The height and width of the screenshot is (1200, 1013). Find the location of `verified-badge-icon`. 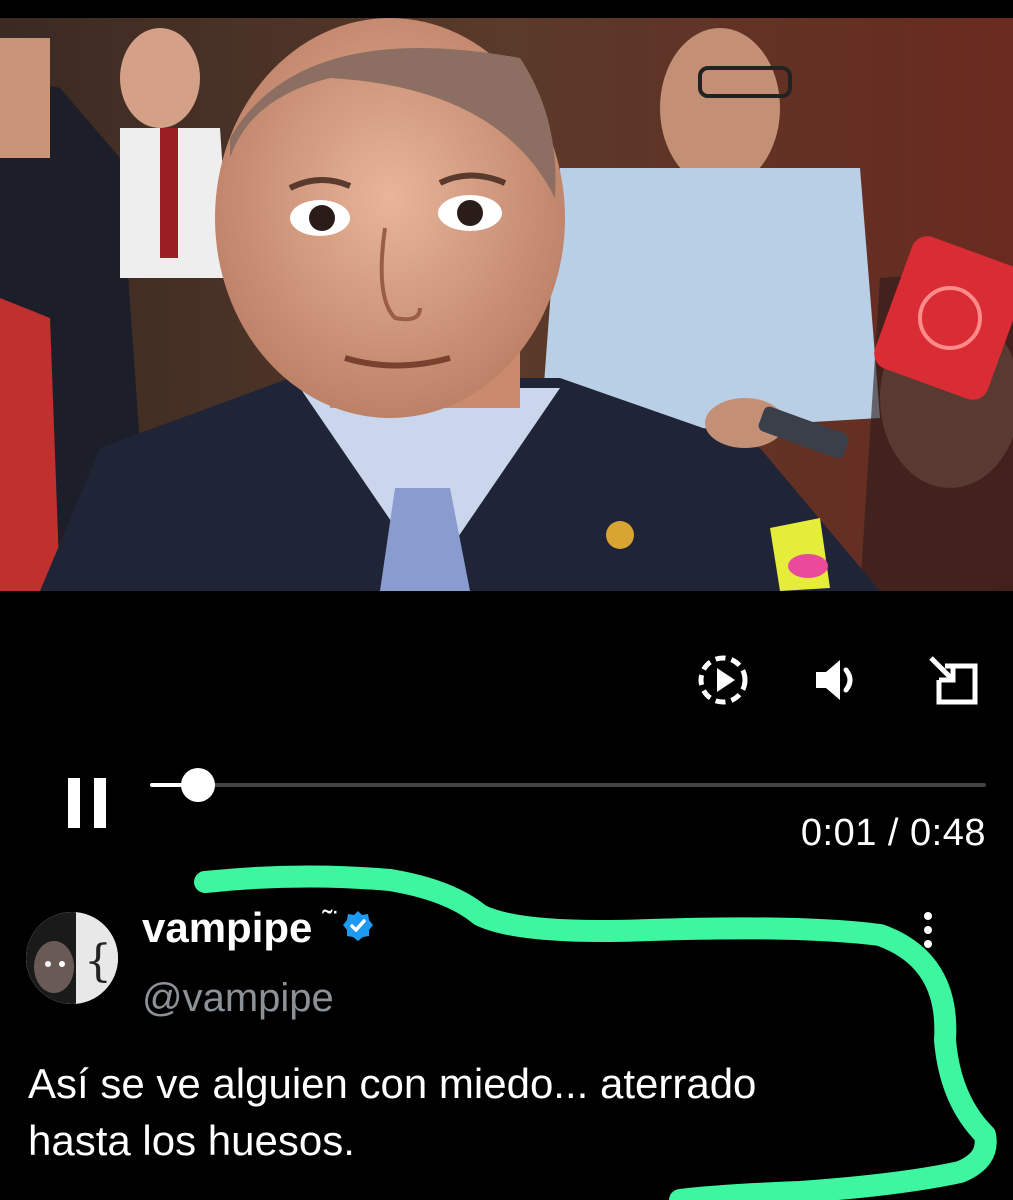

verified-badge-icon is located at coordinates (358, 928).